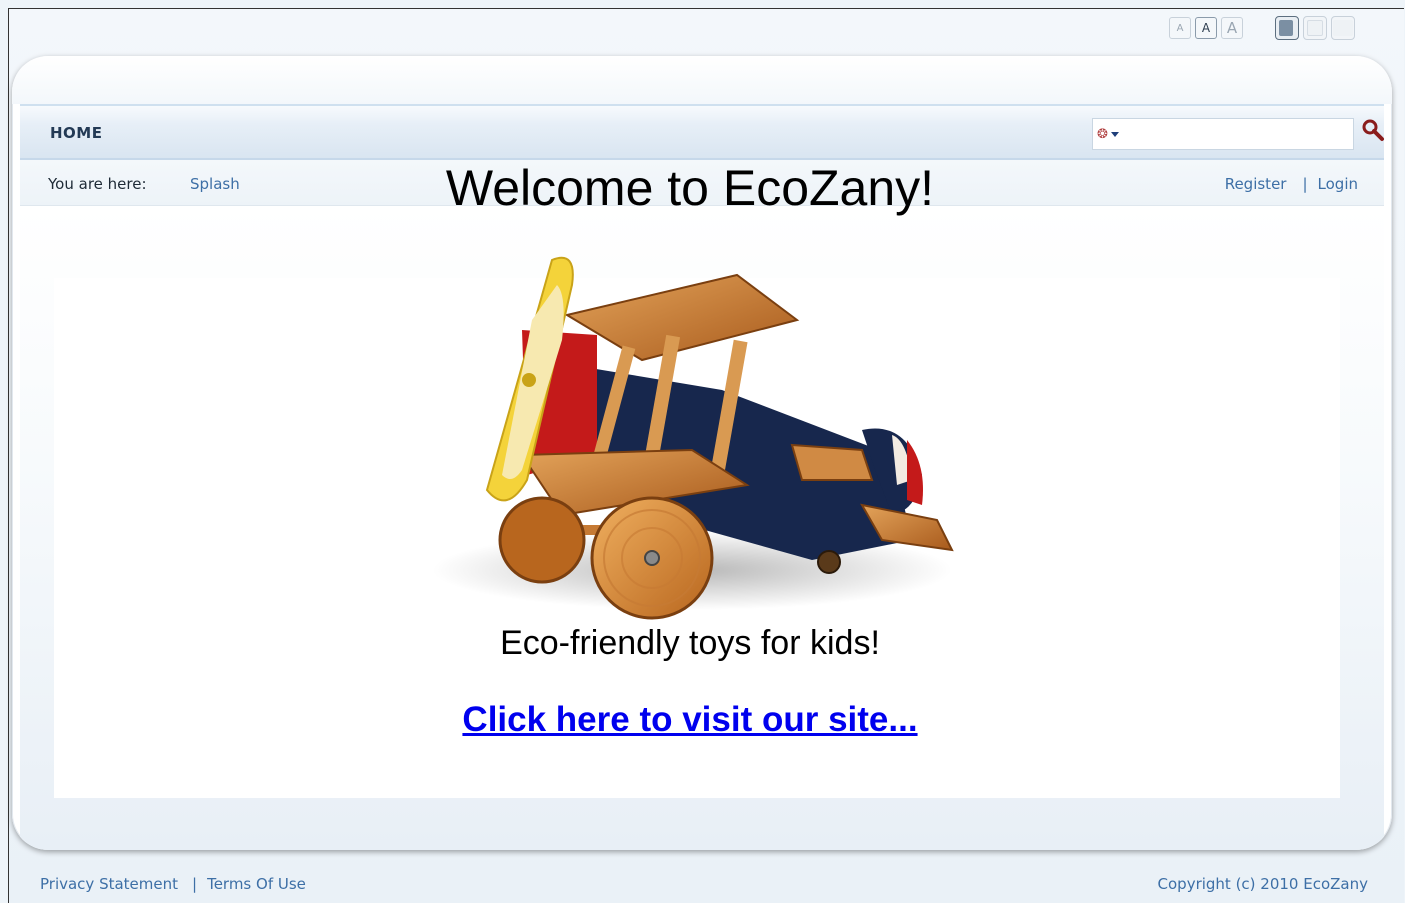  Describe the element at coordinates (1102, 134) in the screenshot. I see `site-search-engine-icon: ❂` at that location.